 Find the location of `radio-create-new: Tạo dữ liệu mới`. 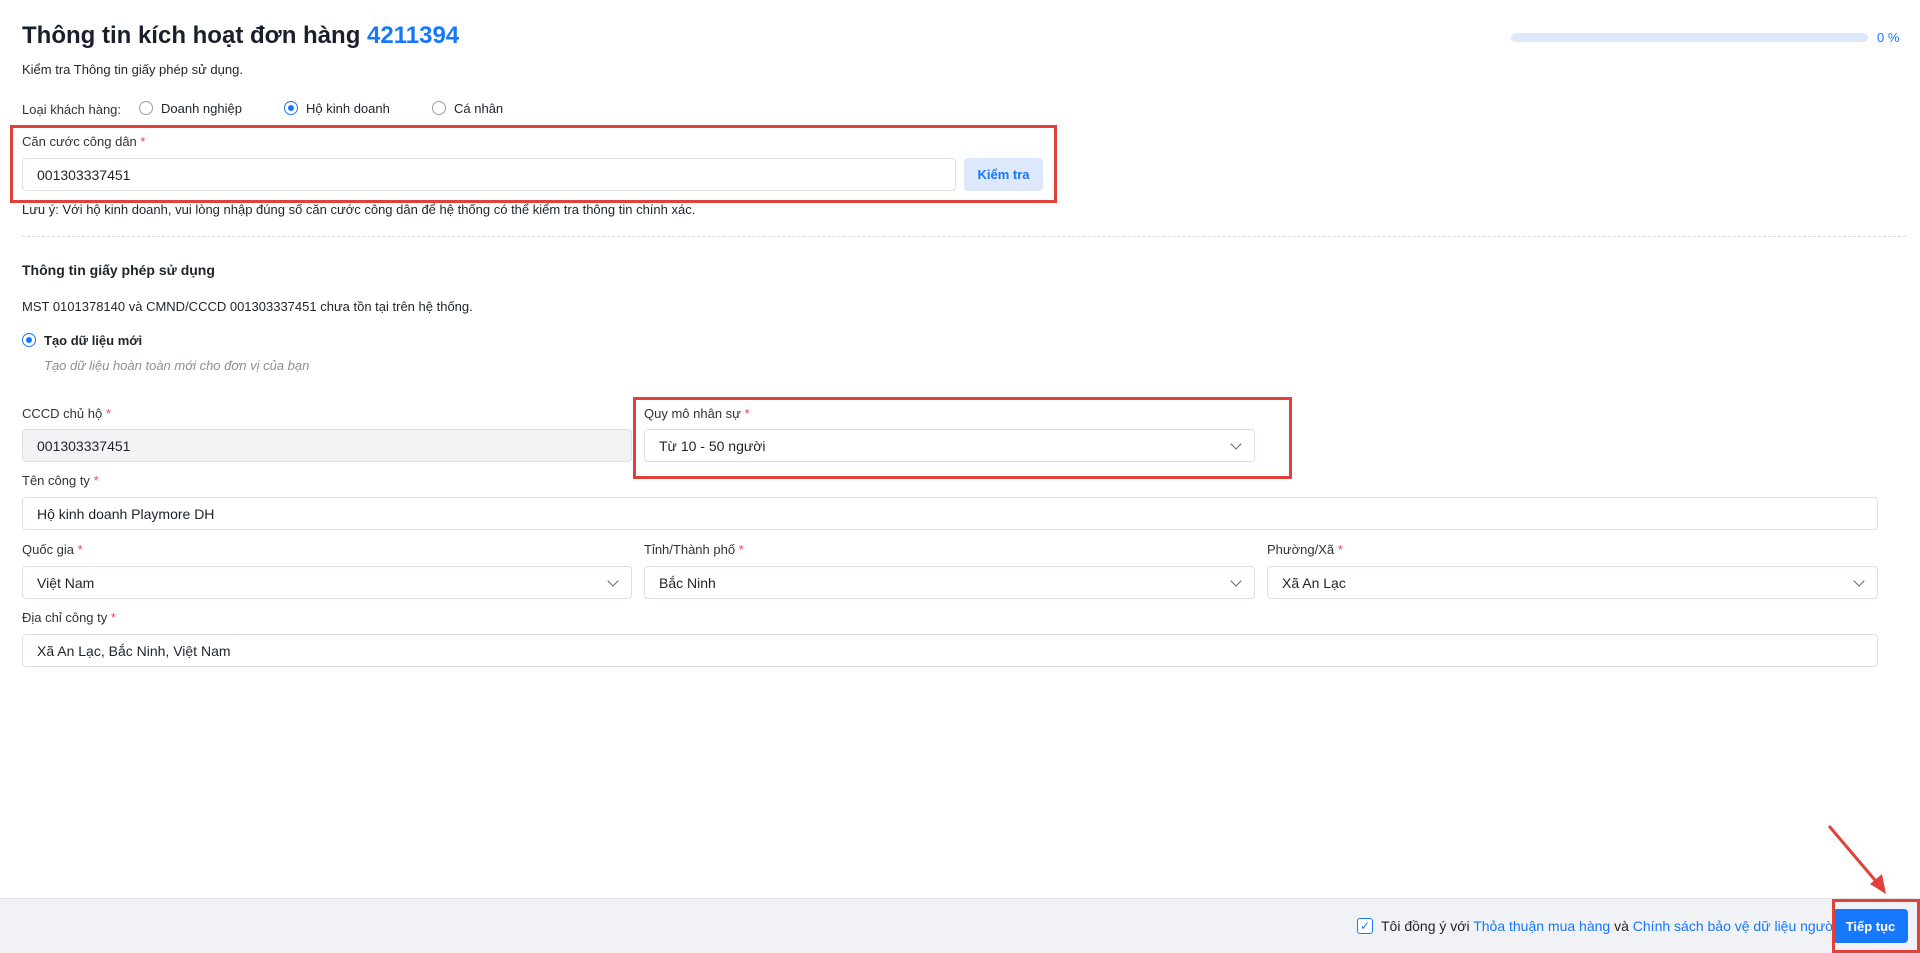

radio-create-new: Tạo dữ liệu mới is located at coordinates (82, 340).